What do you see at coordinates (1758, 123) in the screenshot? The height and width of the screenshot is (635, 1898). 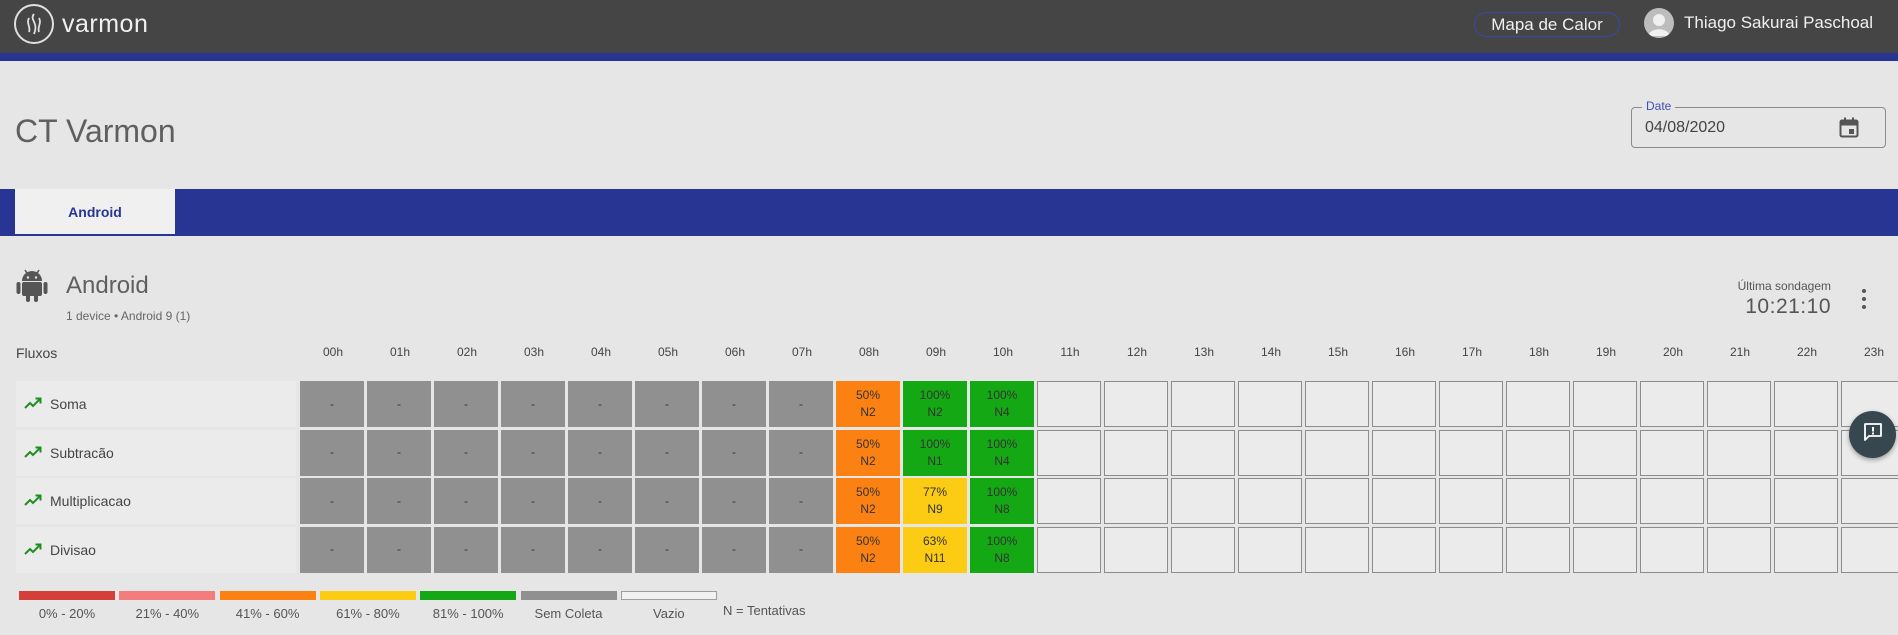 I see `date-picker: Date 04/08/2020` at bounding box center [1758, 123].